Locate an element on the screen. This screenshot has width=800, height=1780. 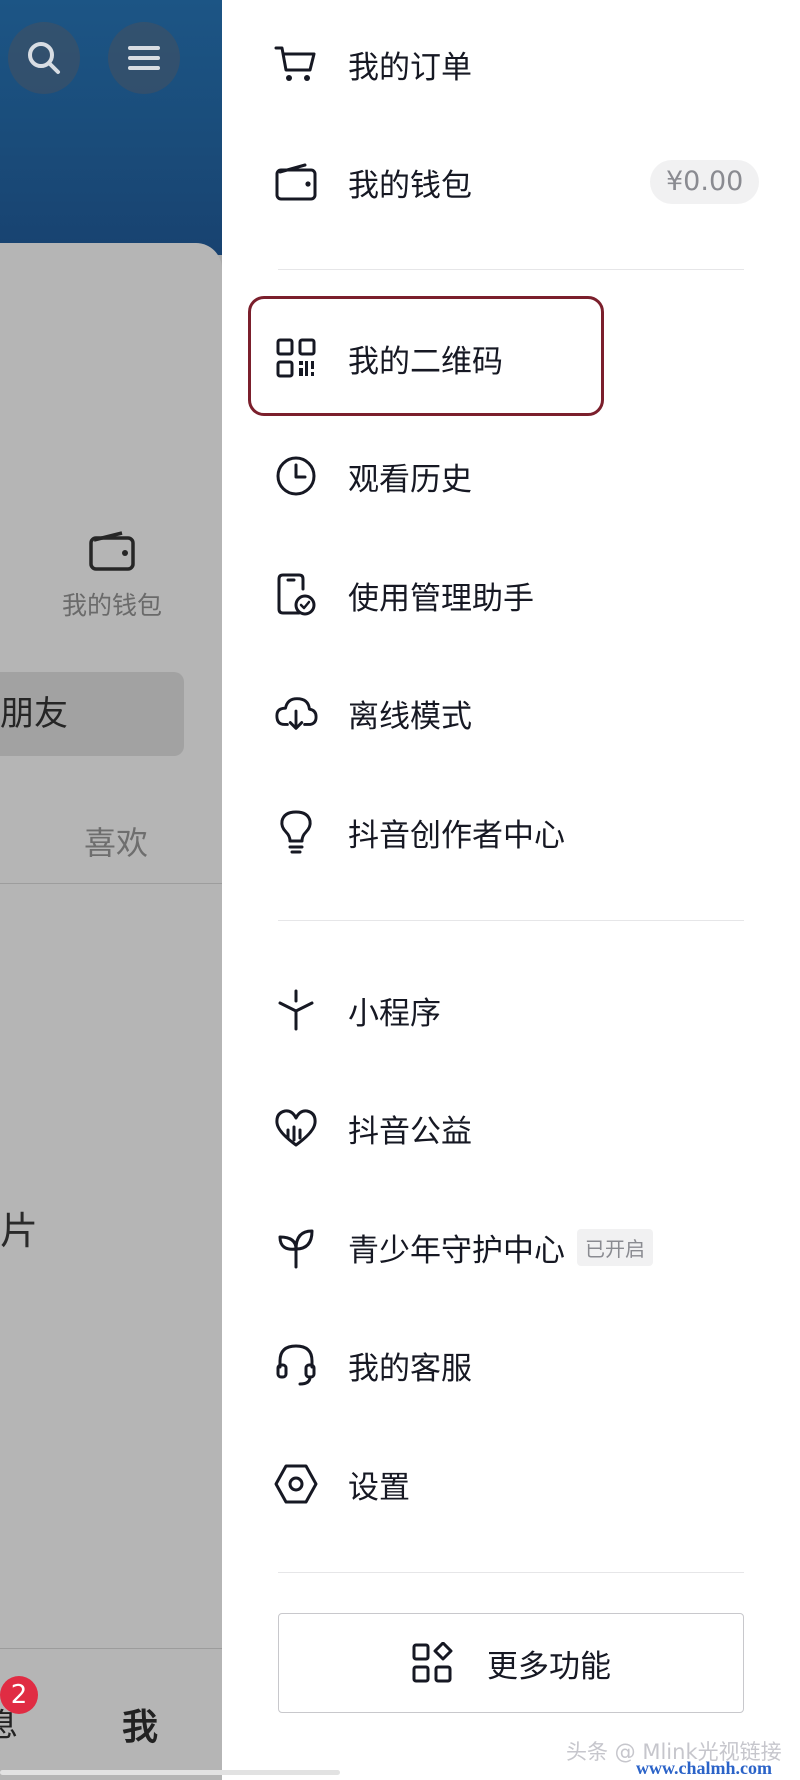
wallet-balance-badge: ¥0.00 is located at coordinates (705, 182).